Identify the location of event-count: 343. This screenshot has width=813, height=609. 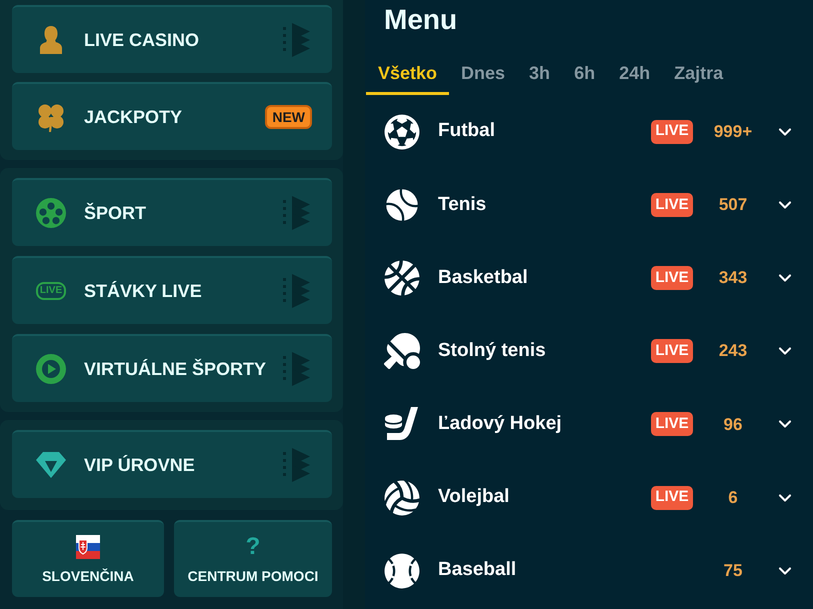
(733, 278).